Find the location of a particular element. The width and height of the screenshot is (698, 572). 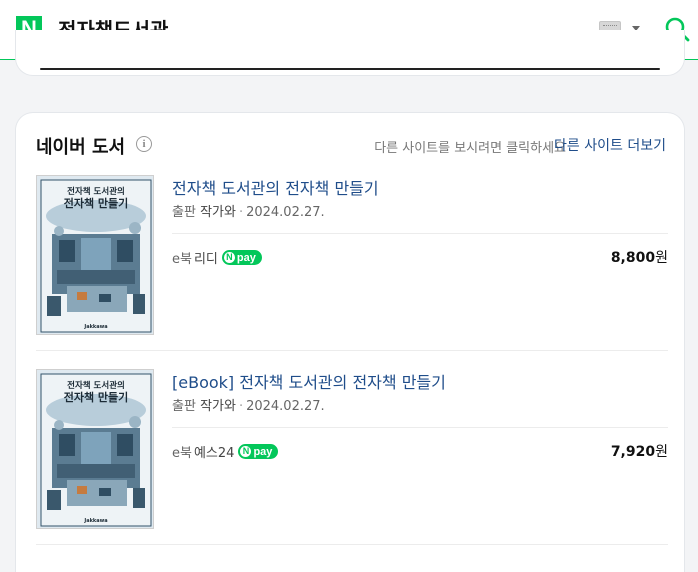

price-value: 8,800 is located at coordinates (633, 258).